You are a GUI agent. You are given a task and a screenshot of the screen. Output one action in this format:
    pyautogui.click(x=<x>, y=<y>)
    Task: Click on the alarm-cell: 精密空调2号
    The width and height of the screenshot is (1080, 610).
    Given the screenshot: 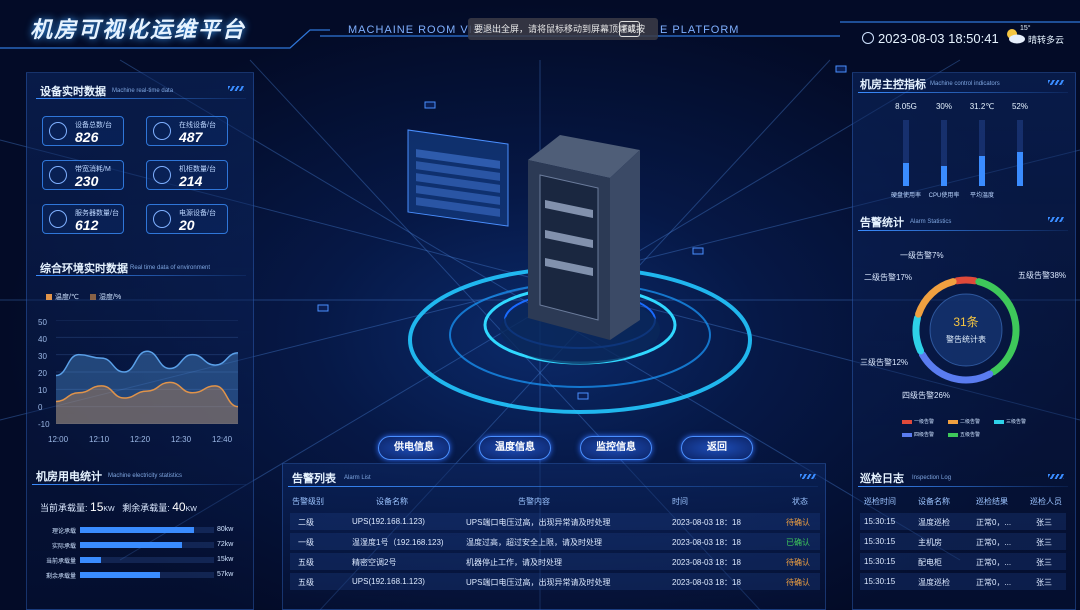 What is the action you would take?
    pyautogui.click(x=374, y=562)
    